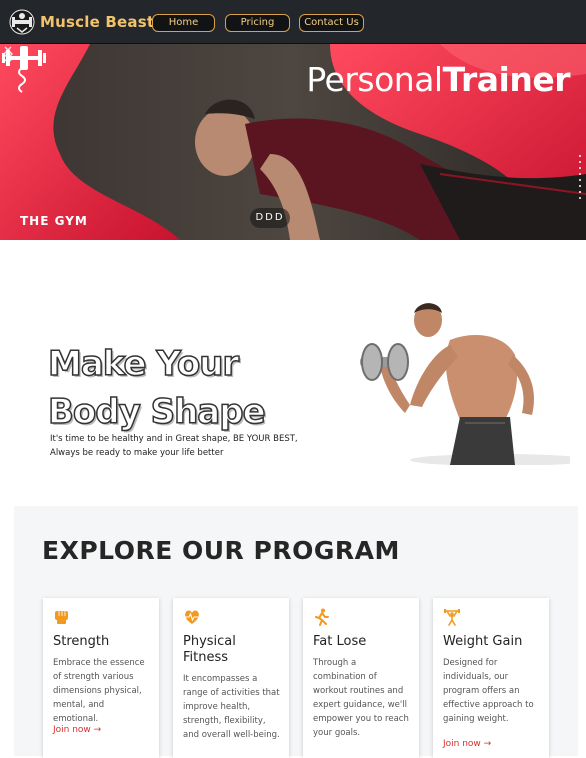 The width and height of the screenshot is (586, 758). I want to click on card-title-line: Physical, so click(209, 641).